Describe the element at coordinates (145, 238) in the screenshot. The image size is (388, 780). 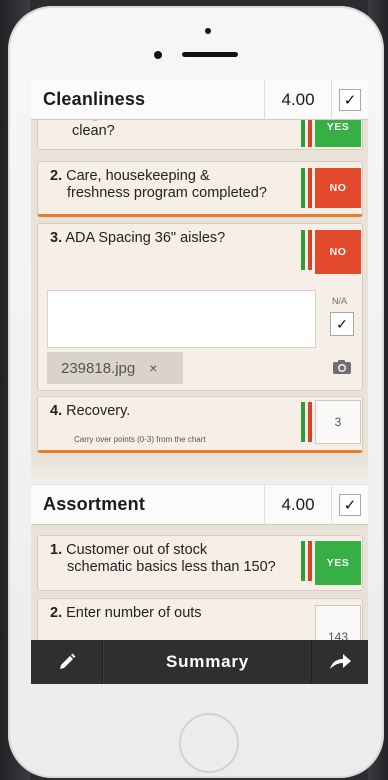
I see `question-line: ADA Spacing 36" aisles?` at that location.